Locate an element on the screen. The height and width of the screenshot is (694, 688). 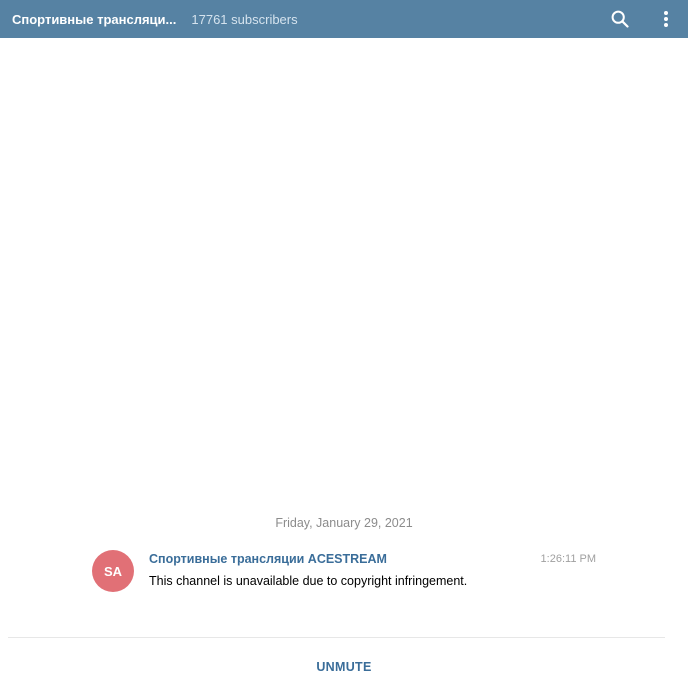
avatar: SA is located at coordinates (113, 571).